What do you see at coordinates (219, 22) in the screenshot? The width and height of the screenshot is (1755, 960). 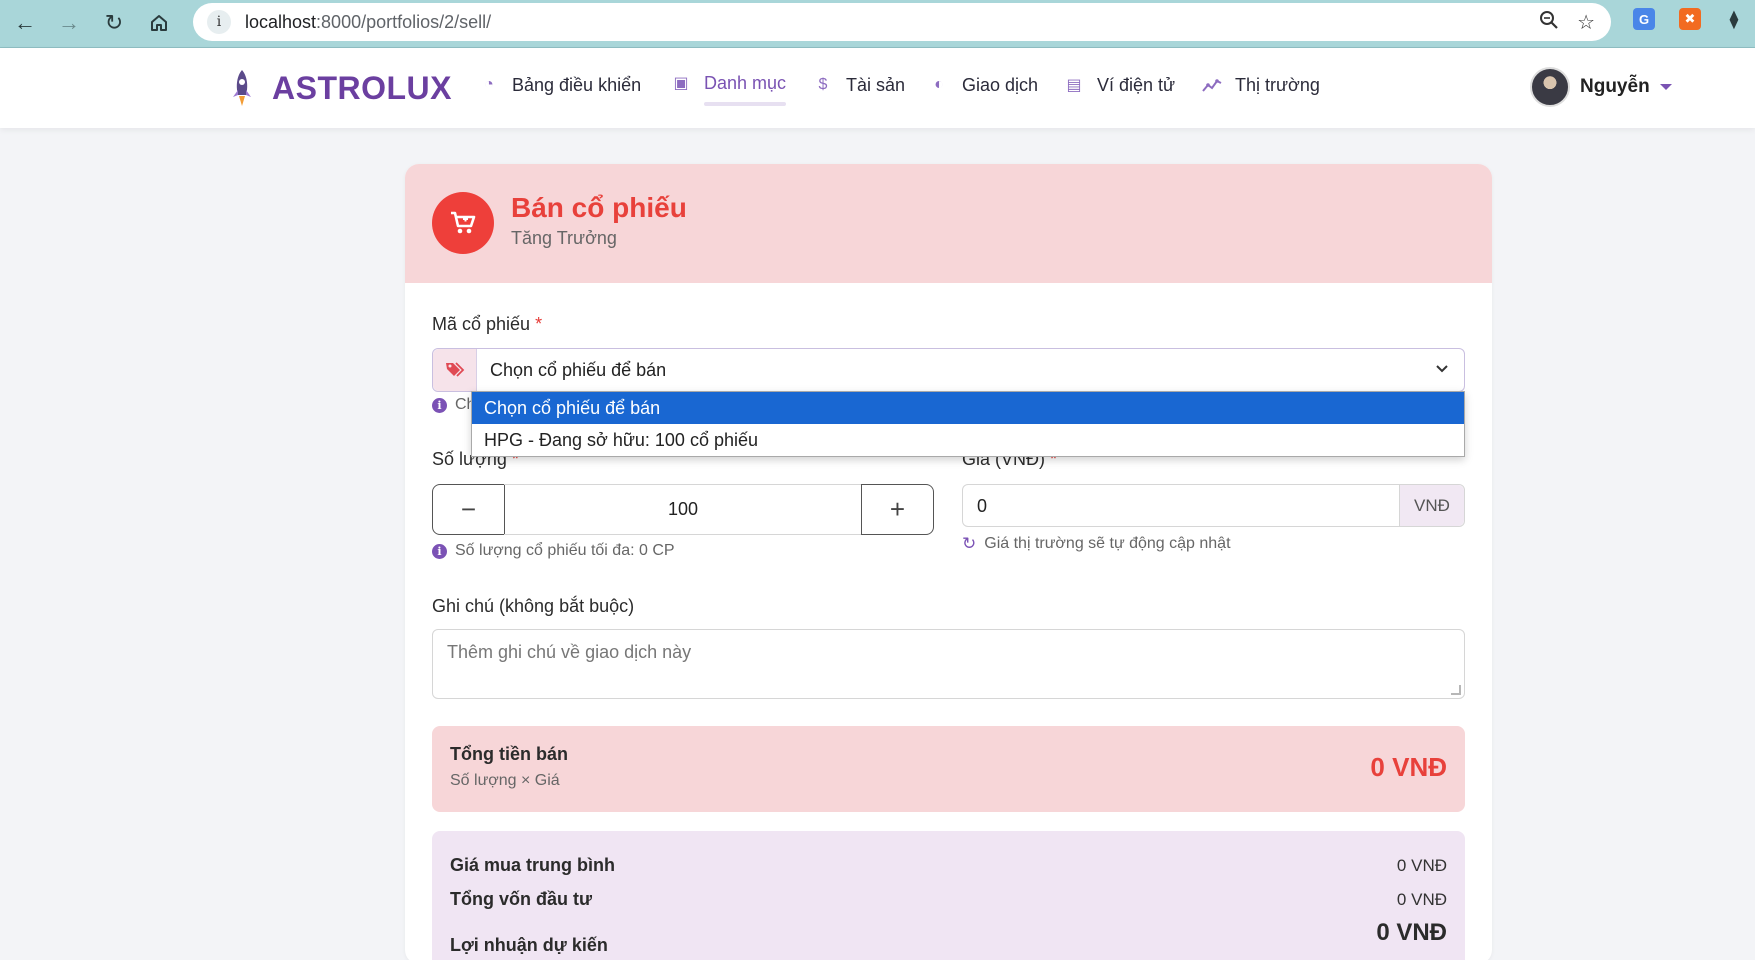 I see `site-info-icon: i` at bounding box center [219, 22].